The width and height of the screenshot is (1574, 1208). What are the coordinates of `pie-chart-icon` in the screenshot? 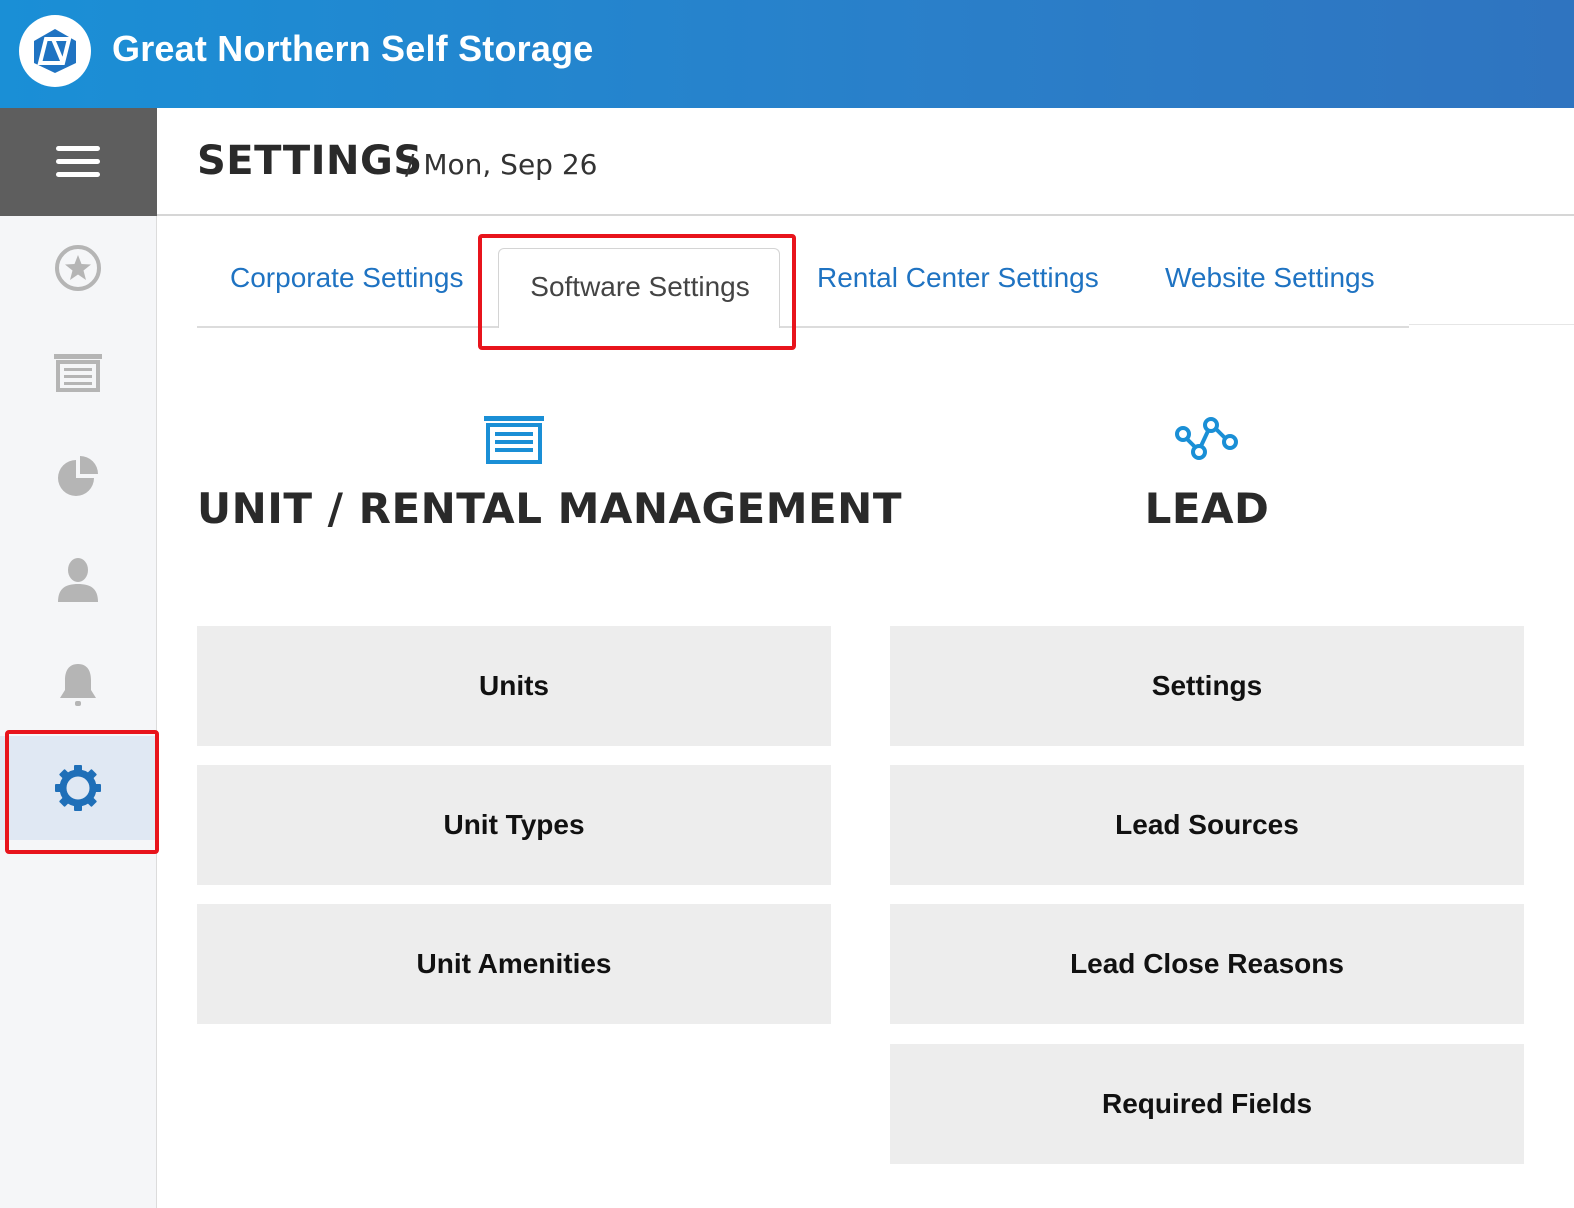 It's located at (78, 476).